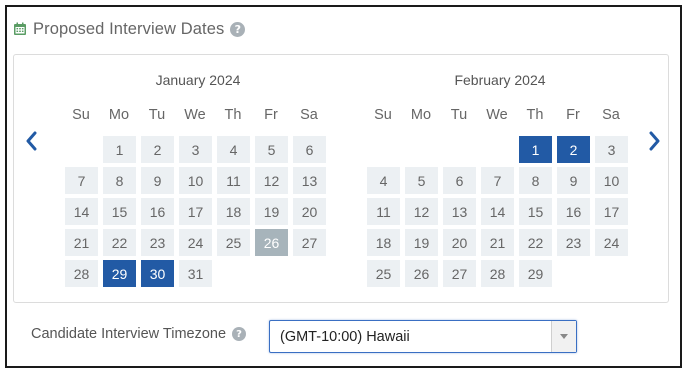 This screenshot has width=688, height=373. Describe the element at coordinates (129, 334) in the screenshot. I see `timezone-label-text: Candidate Interview Timezone` at that location.